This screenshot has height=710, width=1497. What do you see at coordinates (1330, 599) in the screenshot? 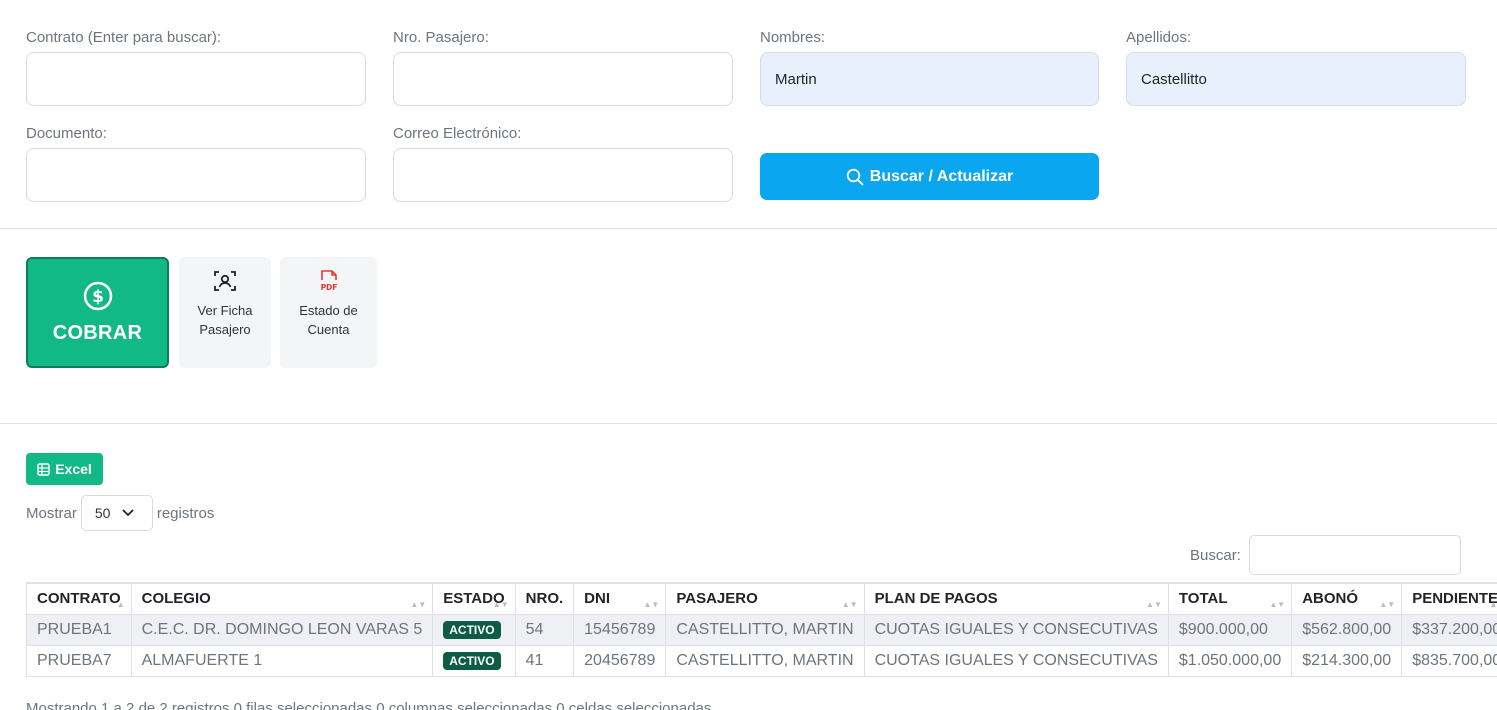
I see `column-header-label: ABONÓ` at bounding box center [1330, 599].